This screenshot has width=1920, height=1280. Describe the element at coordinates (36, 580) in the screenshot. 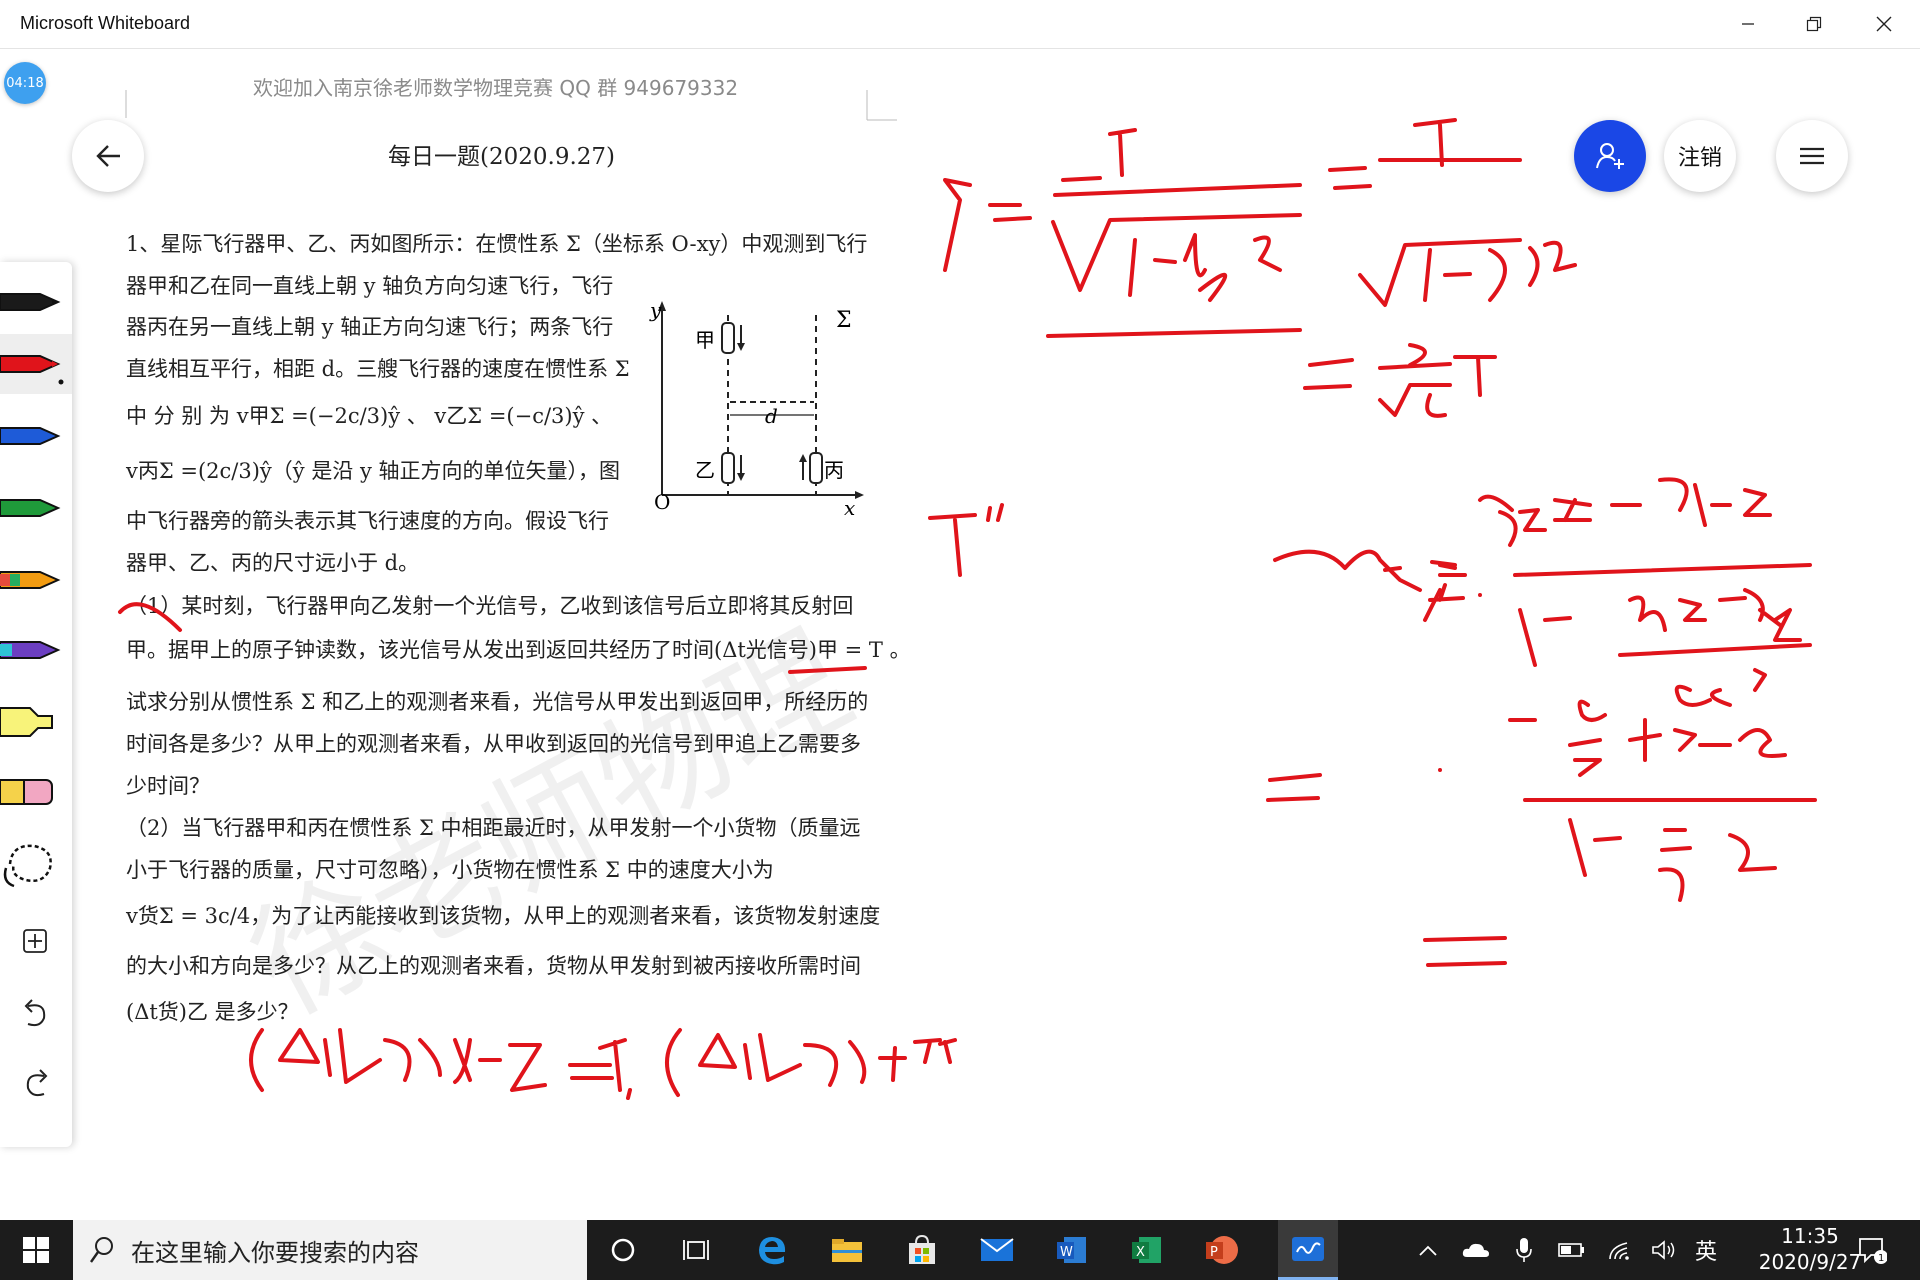

I see `rainbow-pen-tool` at that location.